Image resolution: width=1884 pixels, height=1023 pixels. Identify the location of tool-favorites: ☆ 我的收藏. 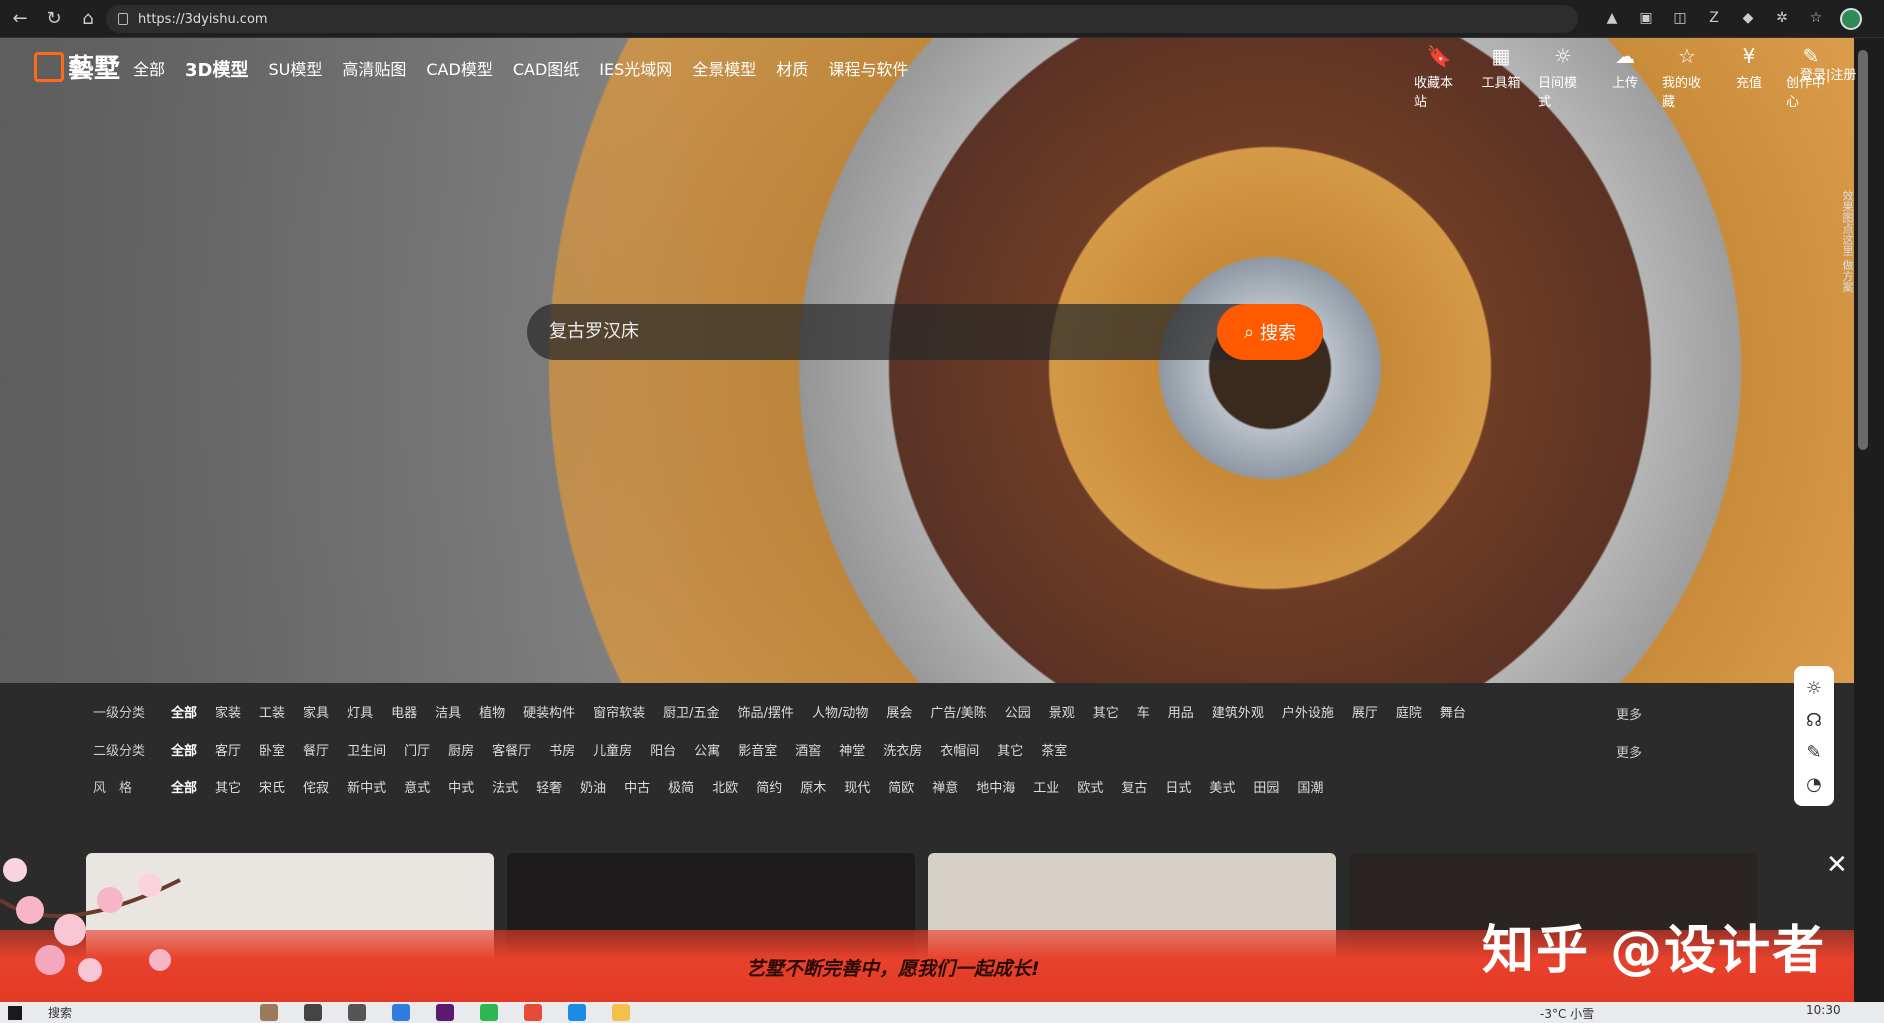
(1687, 77).